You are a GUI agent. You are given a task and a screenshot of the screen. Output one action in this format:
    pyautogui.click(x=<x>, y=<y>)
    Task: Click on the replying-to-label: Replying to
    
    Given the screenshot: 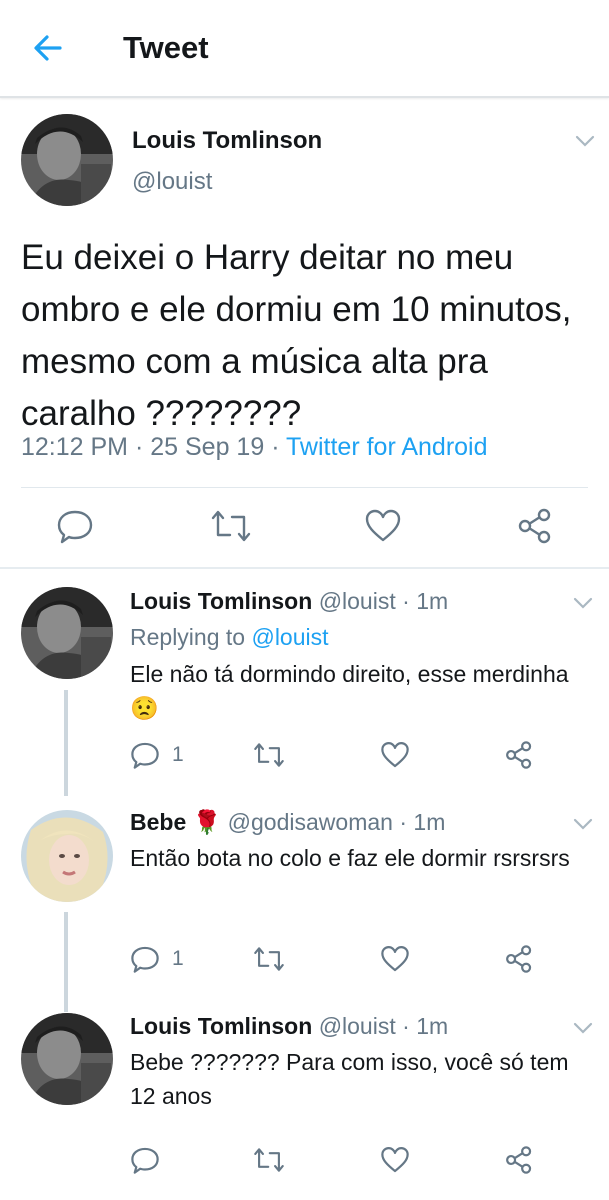 What is the action you would take?
    pyautogui.click(x=188, y=637)
    